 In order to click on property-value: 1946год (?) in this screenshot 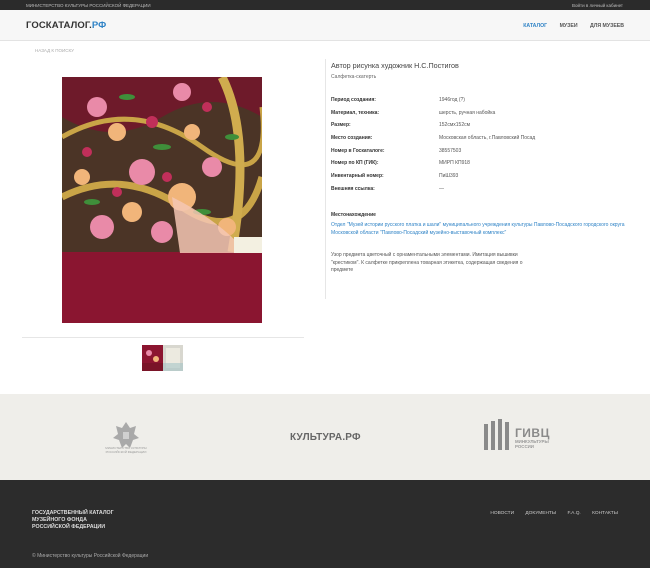, I will do `click(452, 100)`.